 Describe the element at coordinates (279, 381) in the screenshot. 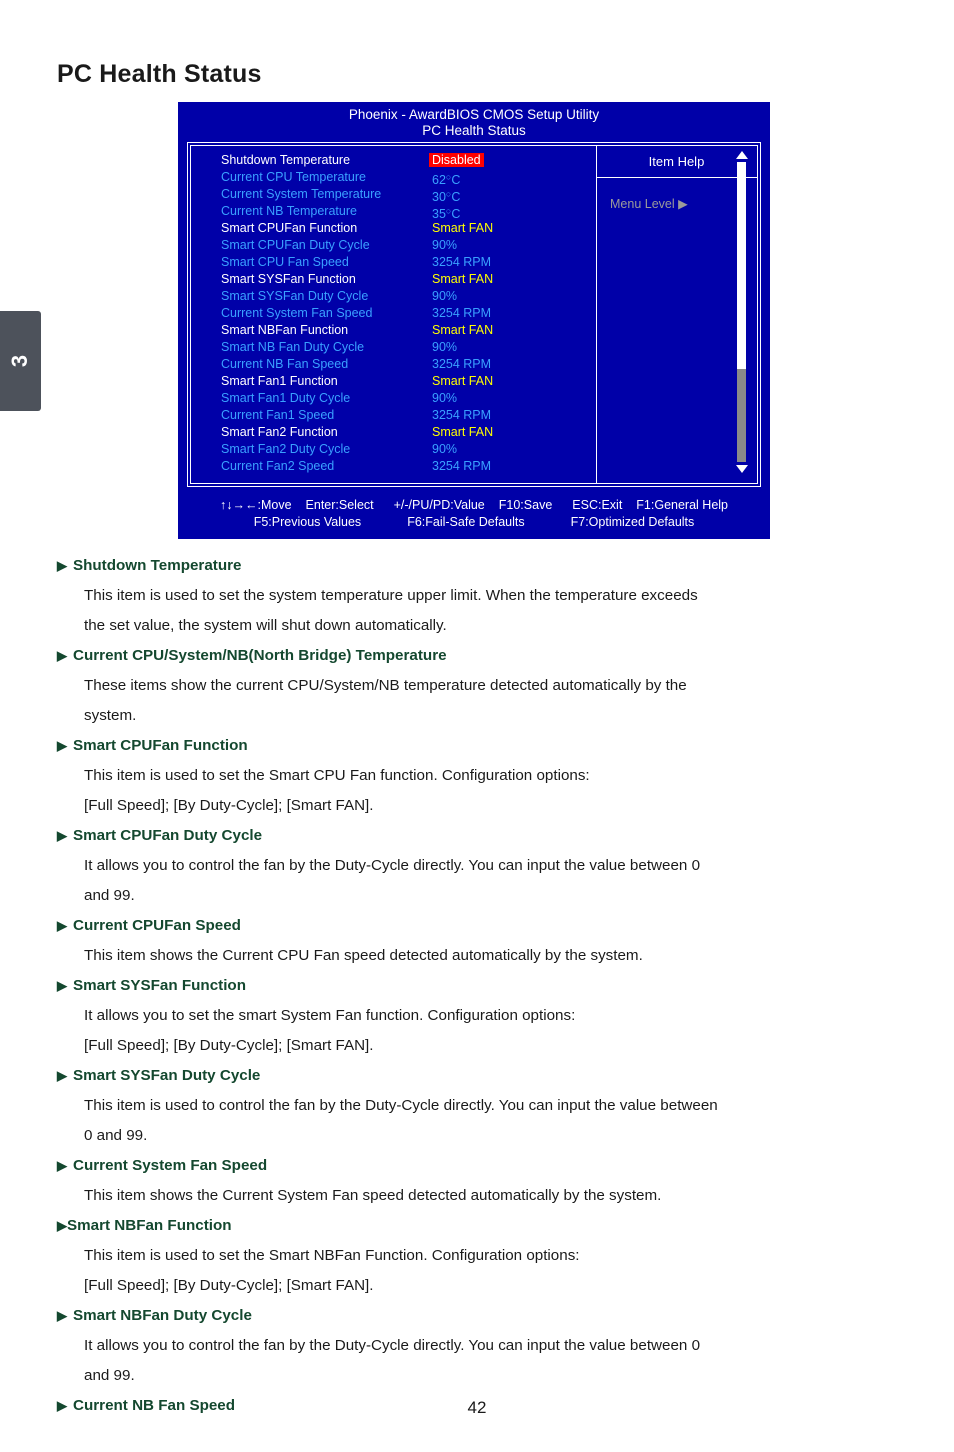

I see `bios-setting-label: Smart Fan1 Function` at that location.